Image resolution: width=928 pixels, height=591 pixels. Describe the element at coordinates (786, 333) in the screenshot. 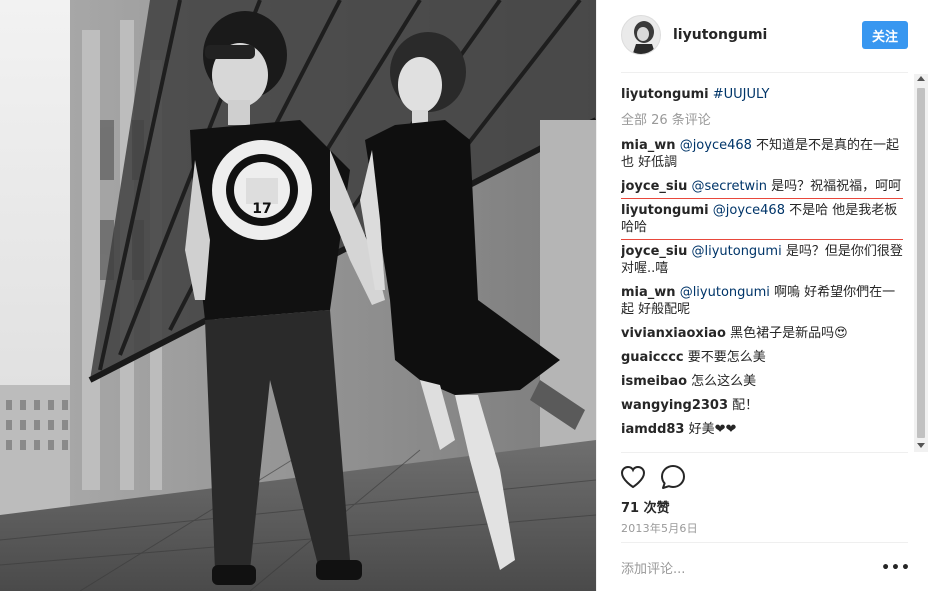

I see `comment-text: 黑色裙子是新品吗😍` at that location.